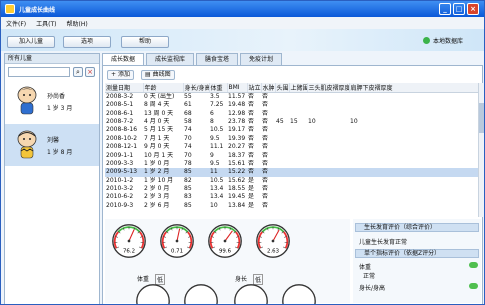 This screenshot has height=305, width=485. I want to click on column-header: BMI, so click(237, 88).